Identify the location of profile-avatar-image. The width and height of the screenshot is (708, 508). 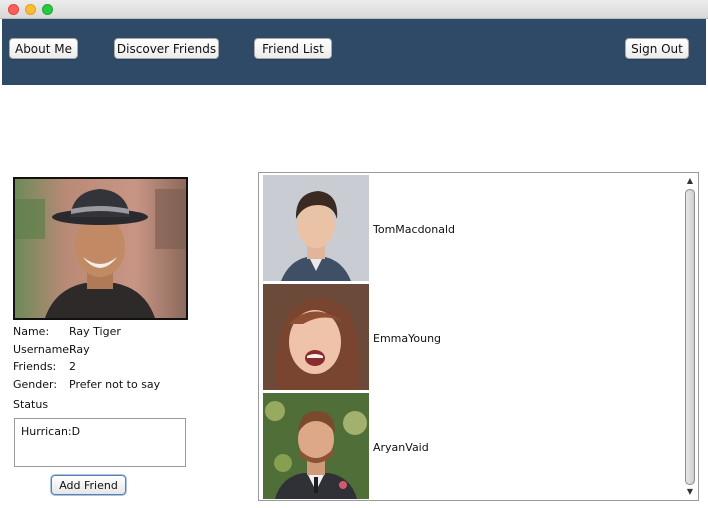
(100, 248).